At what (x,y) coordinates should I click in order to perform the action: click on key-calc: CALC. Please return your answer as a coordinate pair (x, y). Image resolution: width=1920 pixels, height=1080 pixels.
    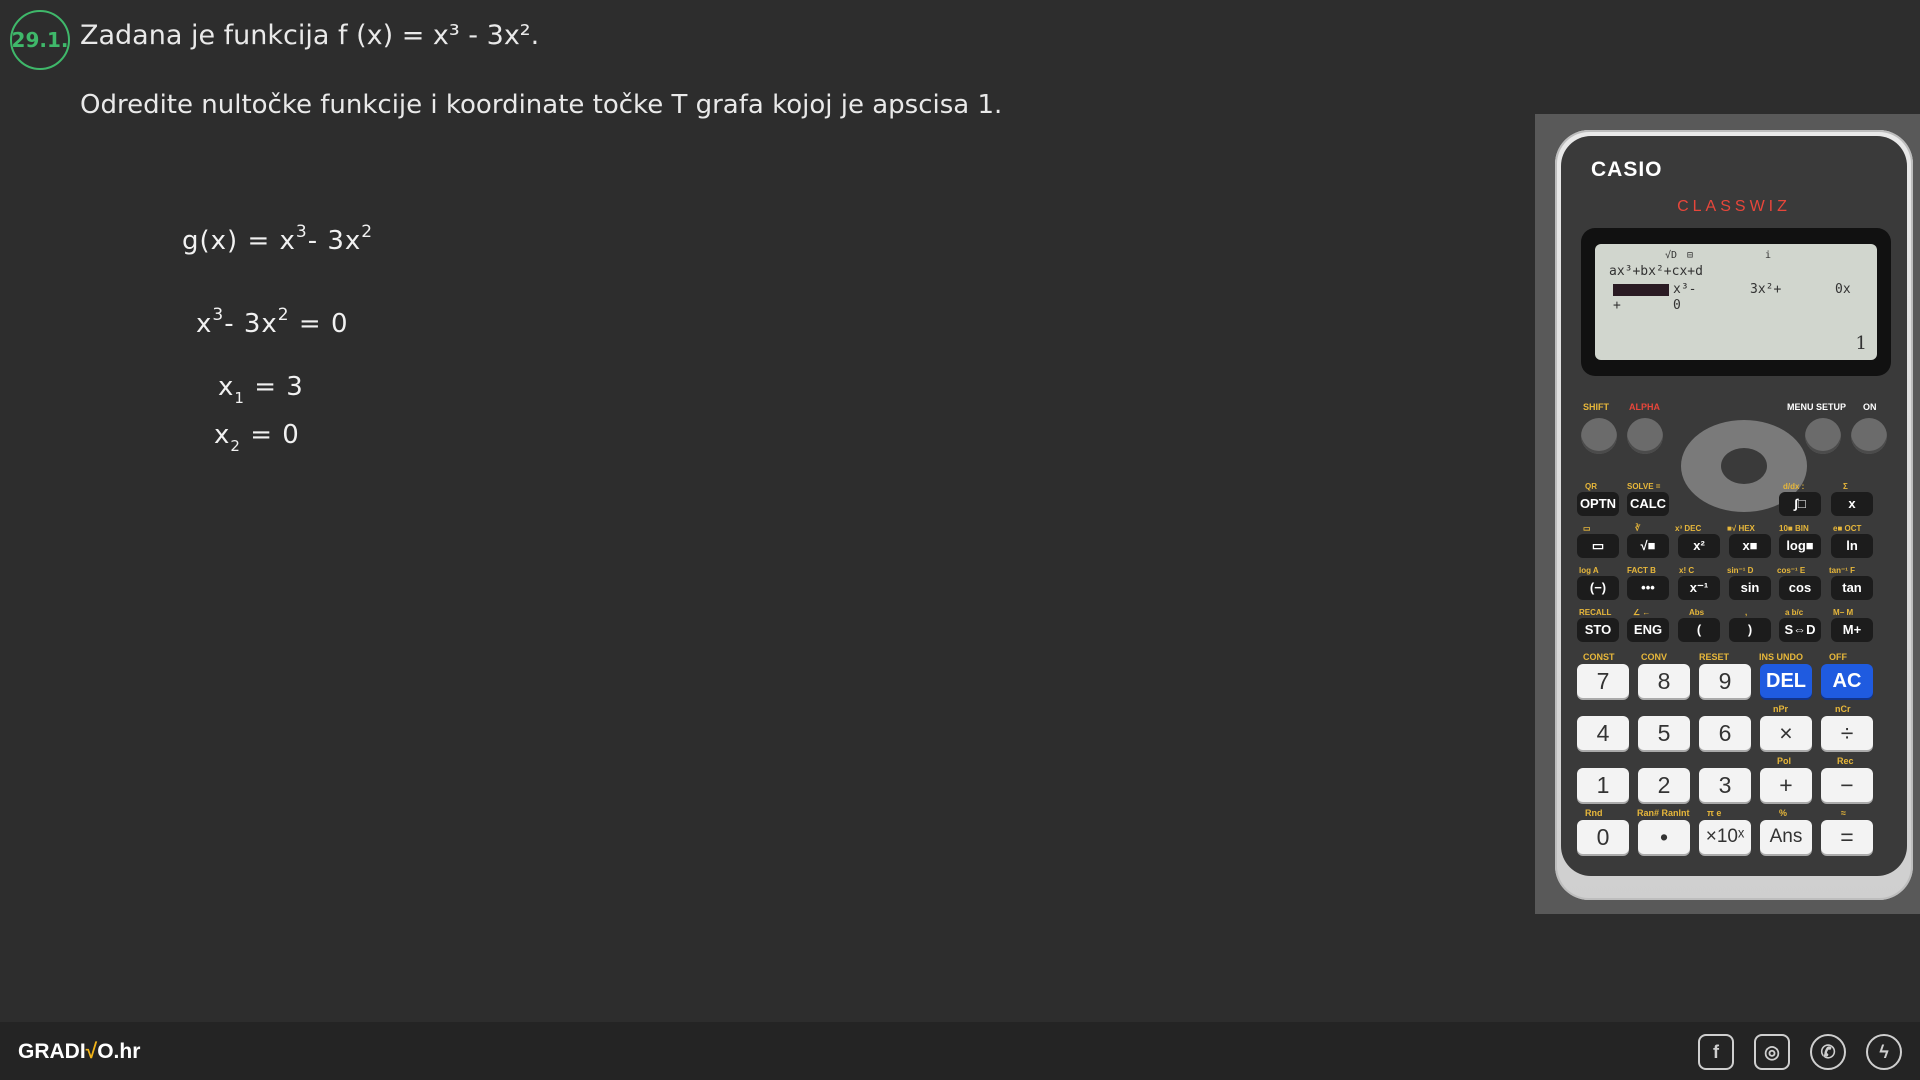
    Looking at the image, I should click on (1648, 504).